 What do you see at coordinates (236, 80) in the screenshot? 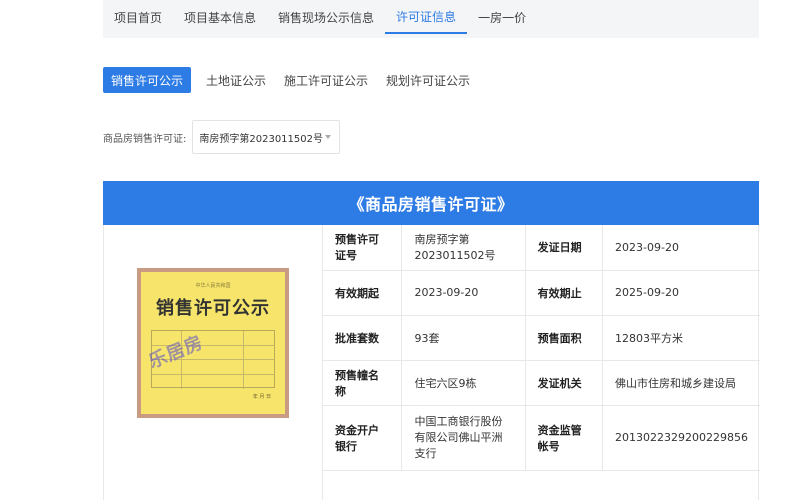
I see `subtab-land-certificate: 土地证公示` at bounding box center [236, 80].